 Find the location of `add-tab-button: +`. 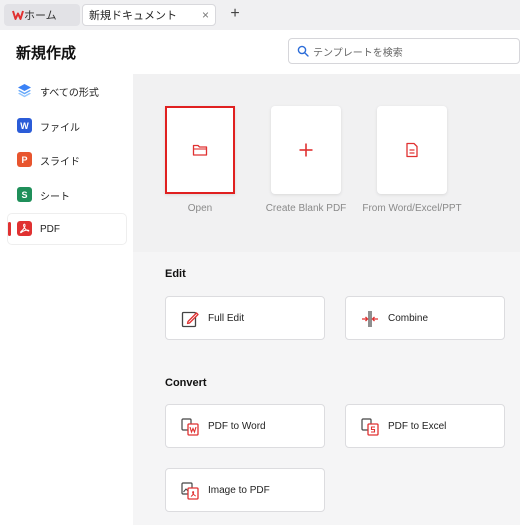

add-tab-button: + is located at coordinates (235, 14).